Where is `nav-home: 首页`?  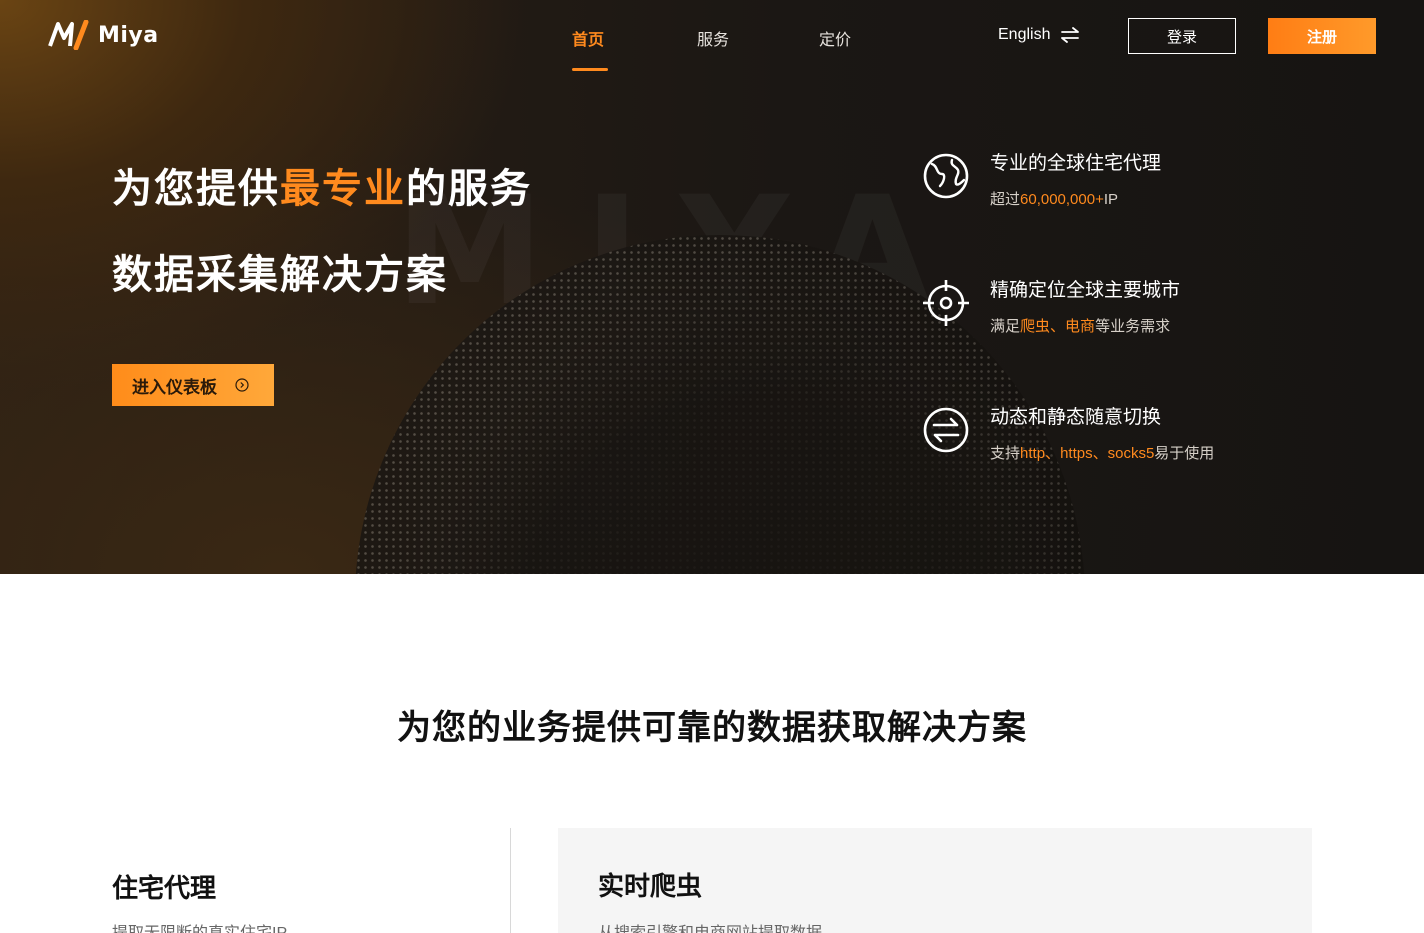
nav-home: 首页 is located at coordinates (588, 38).